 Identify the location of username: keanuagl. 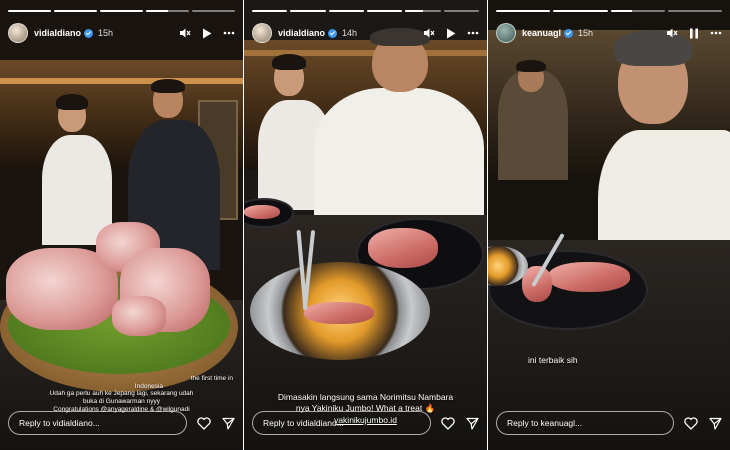
(541, 33).